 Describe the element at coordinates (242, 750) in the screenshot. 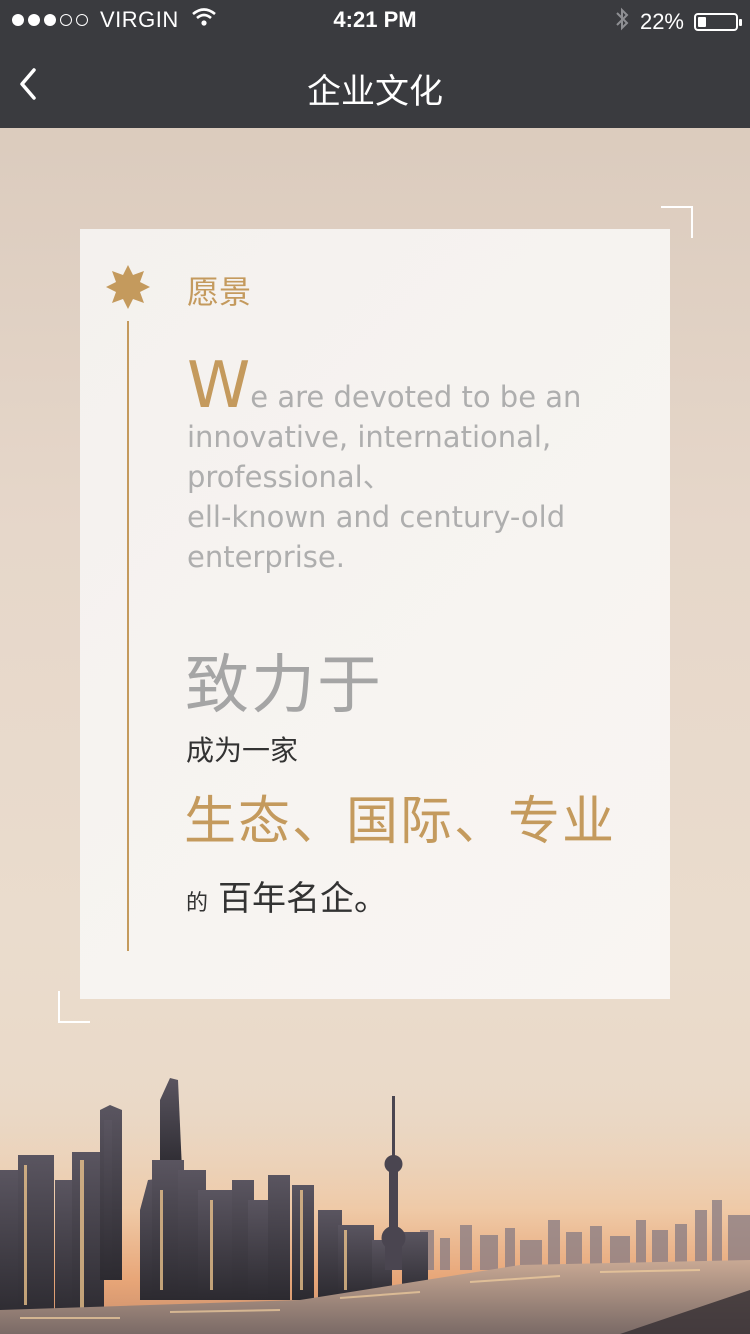

I see `vision-line-2: 成为一家` at that location.